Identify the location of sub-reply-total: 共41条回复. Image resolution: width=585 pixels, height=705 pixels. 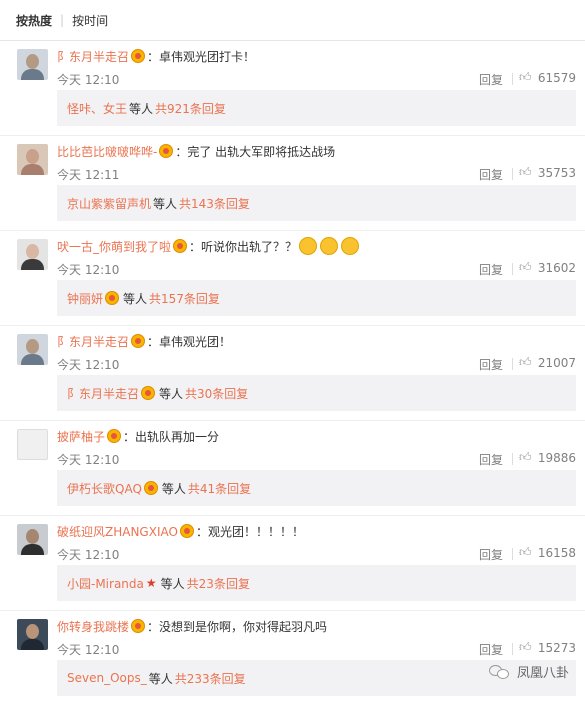
(219, 488).